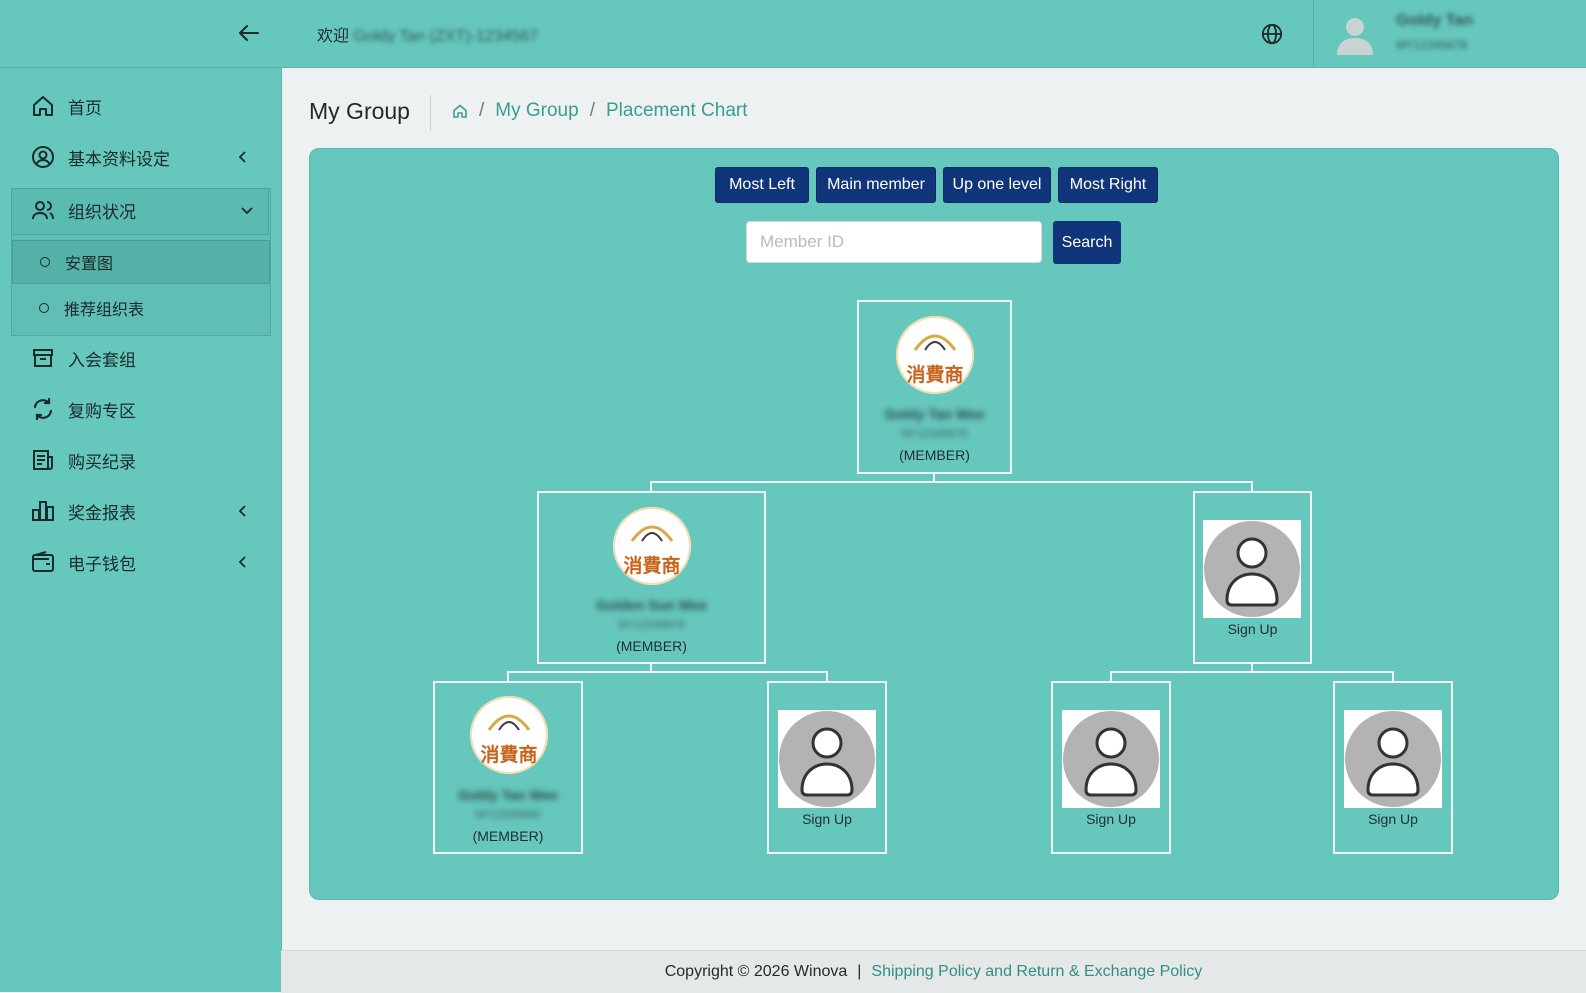 This screenshot has width=1586, height=993. I want to click on sidebar-item-label: 购买纪录, so click(102, 462).